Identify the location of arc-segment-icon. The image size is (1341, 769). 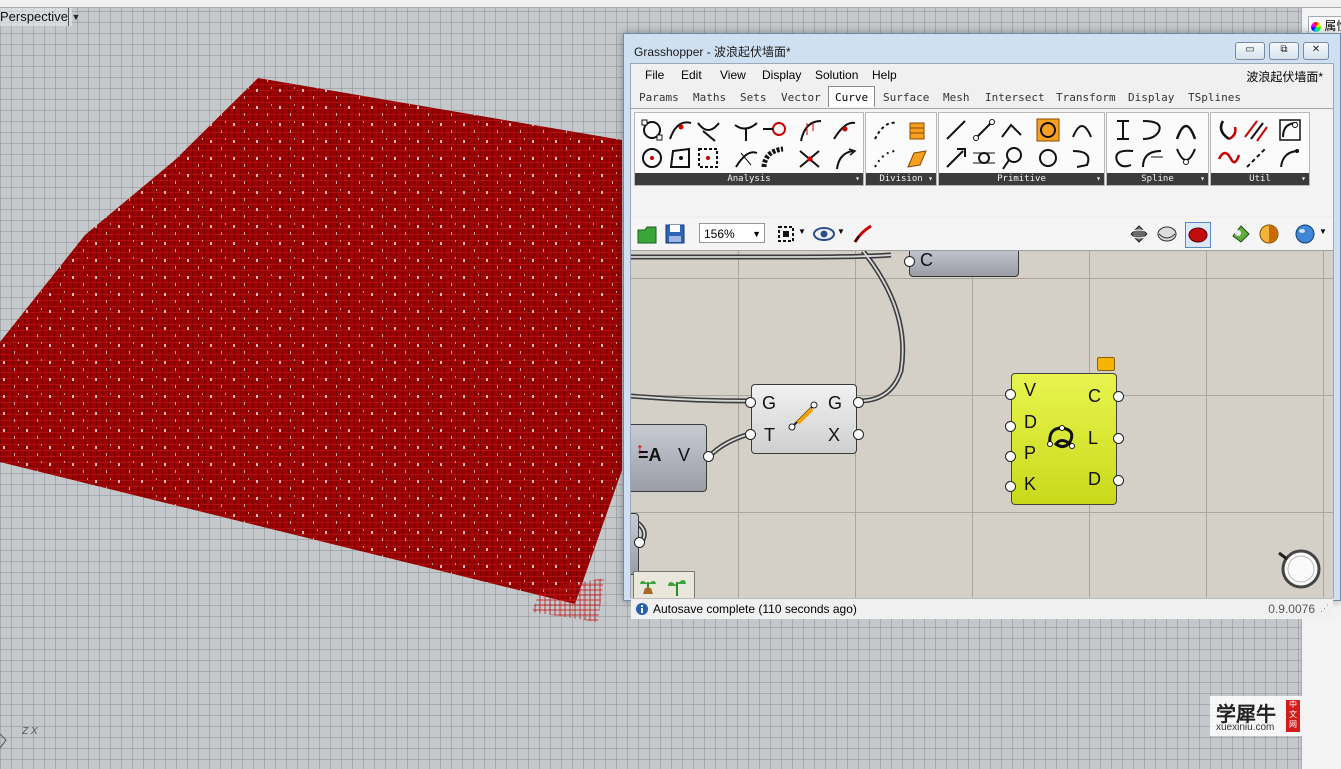
(774, 158).